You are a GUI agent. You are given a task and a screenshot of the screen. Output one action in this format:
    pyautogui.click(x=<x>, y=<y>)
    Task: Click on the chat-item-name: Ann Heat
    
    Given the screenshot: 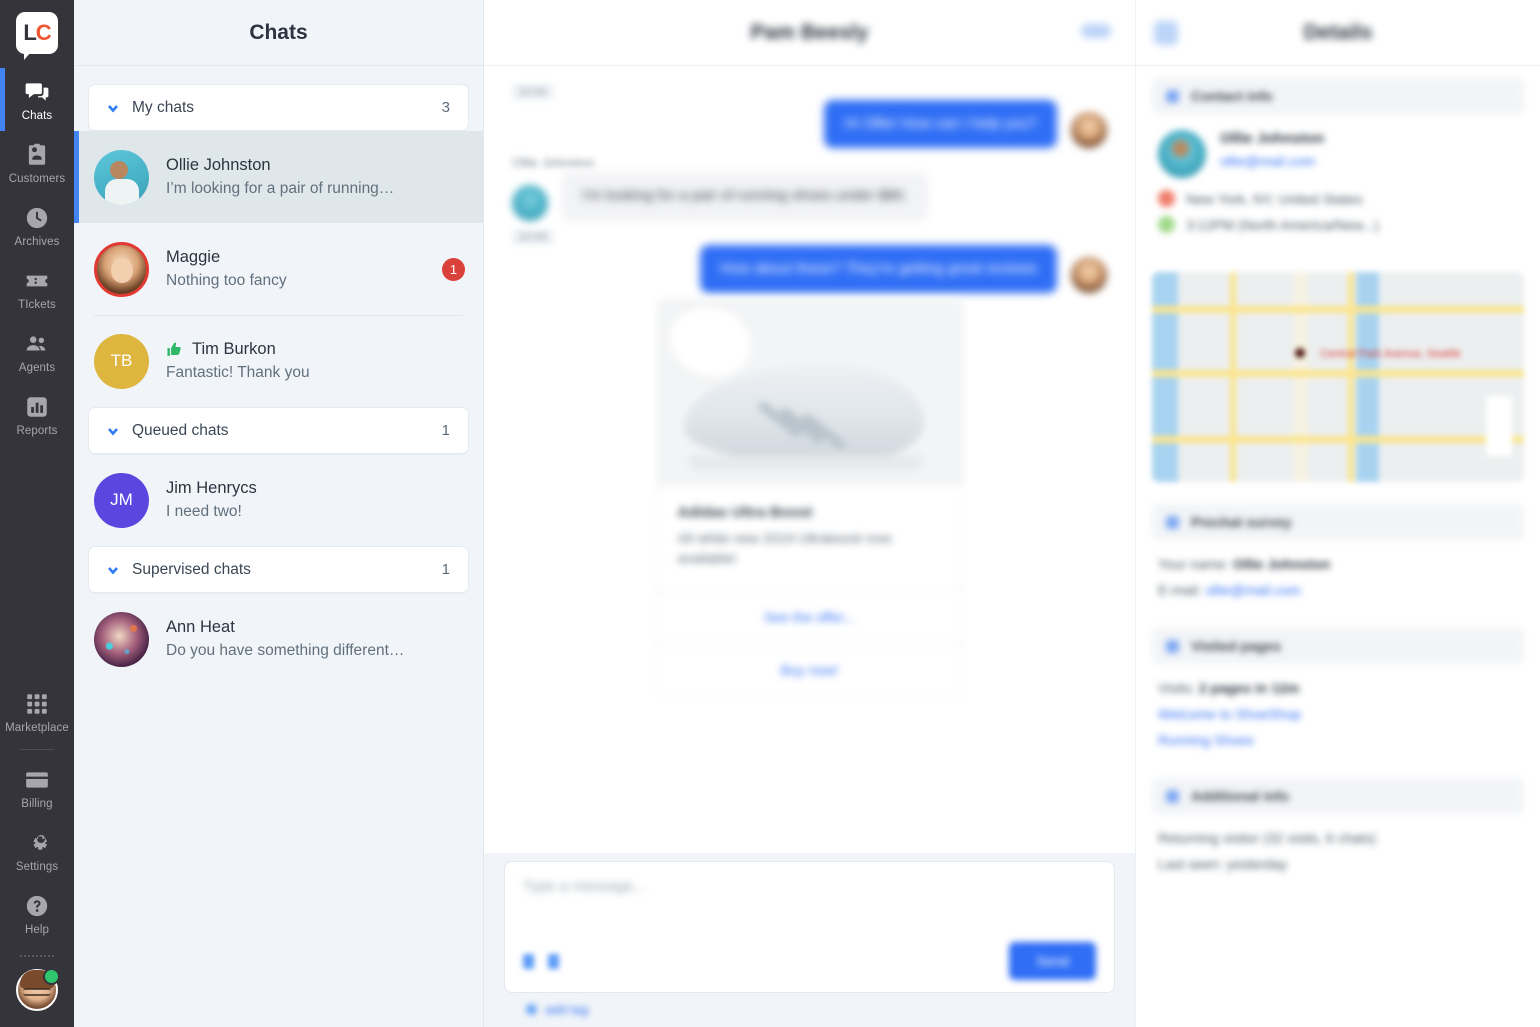 What is the action you would take?
    pyautogui.click(x=200, y=627)
    